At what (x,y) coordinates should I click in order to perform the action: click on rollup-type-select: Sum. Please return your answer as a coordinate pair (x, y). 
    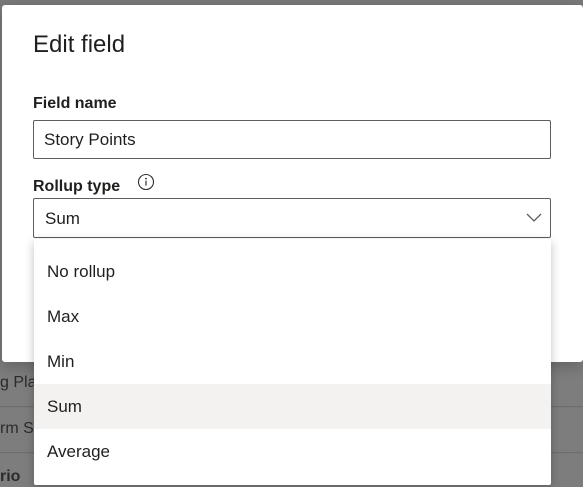
    Looking at the image, I should click on (292, 218).